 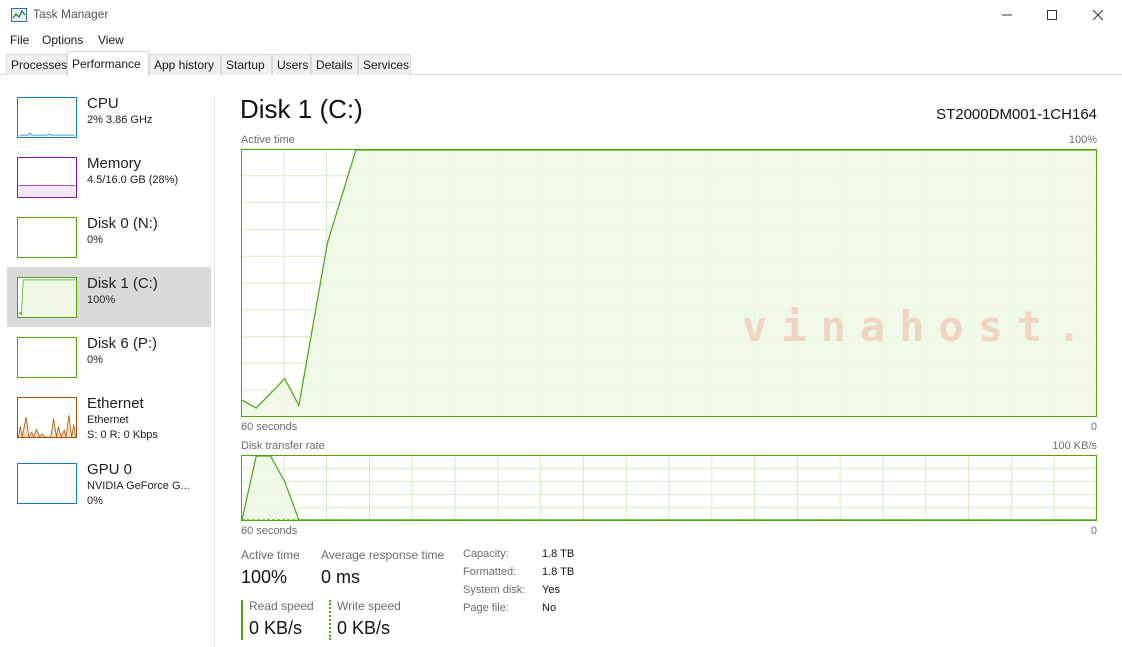 What do you see at coordinates (301, 109) in the screenshot?
I see `page-title: Disk 1 (C:)` at bounding box center [301, 109].